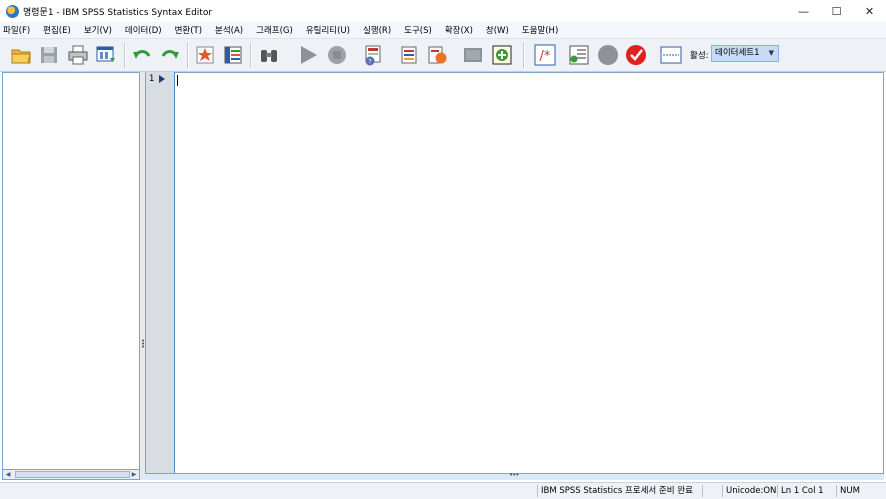 The image size is (886, 499). What do you see at coordinates (12, 11) in the screenshot?
I see `spss-app-icon` at bounding box center [12, 11].